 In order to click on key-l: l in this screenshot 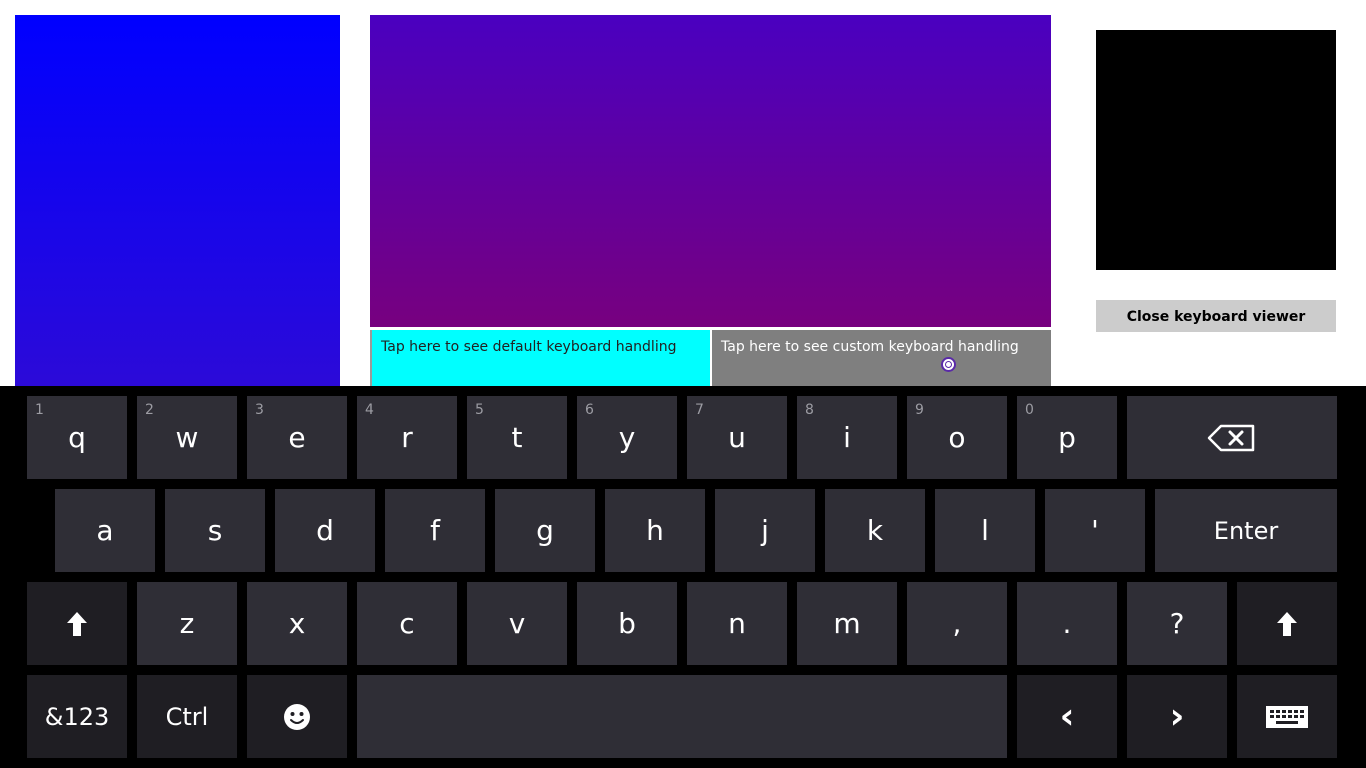, I will do `click(985, 530)`.